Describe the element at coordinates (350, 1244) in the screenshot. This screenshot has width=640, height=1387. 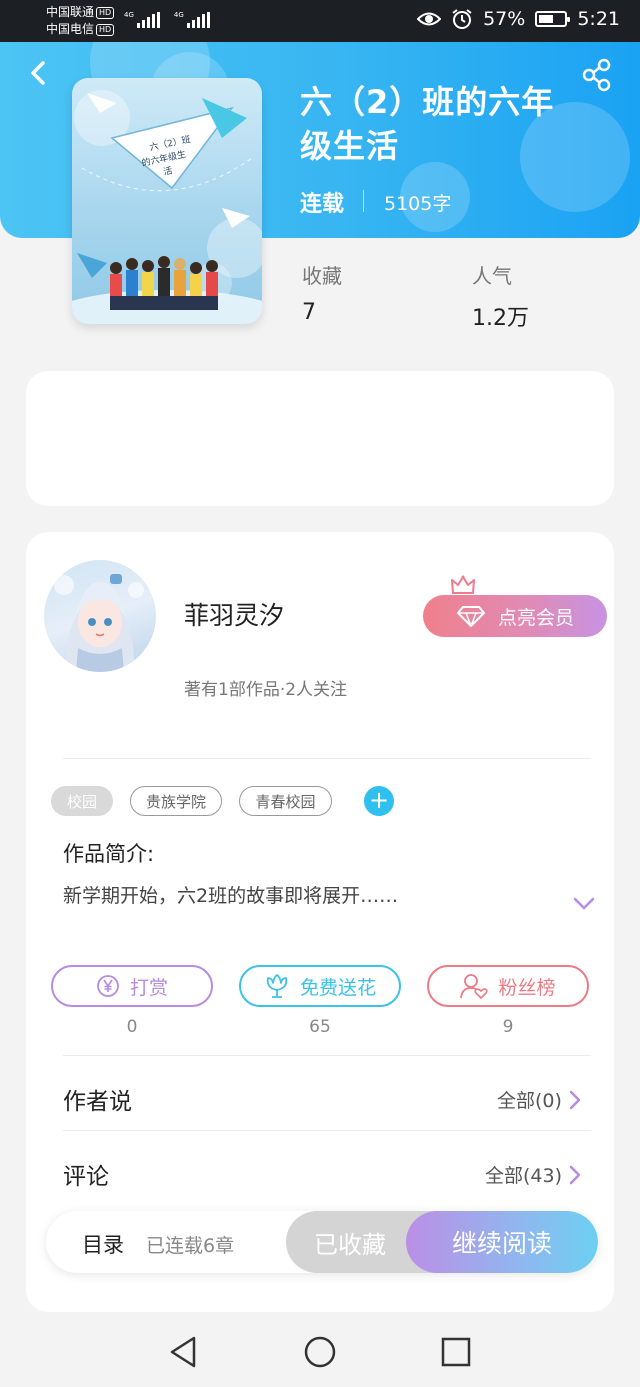
I see `favorited-label: 已收藏` at that location.